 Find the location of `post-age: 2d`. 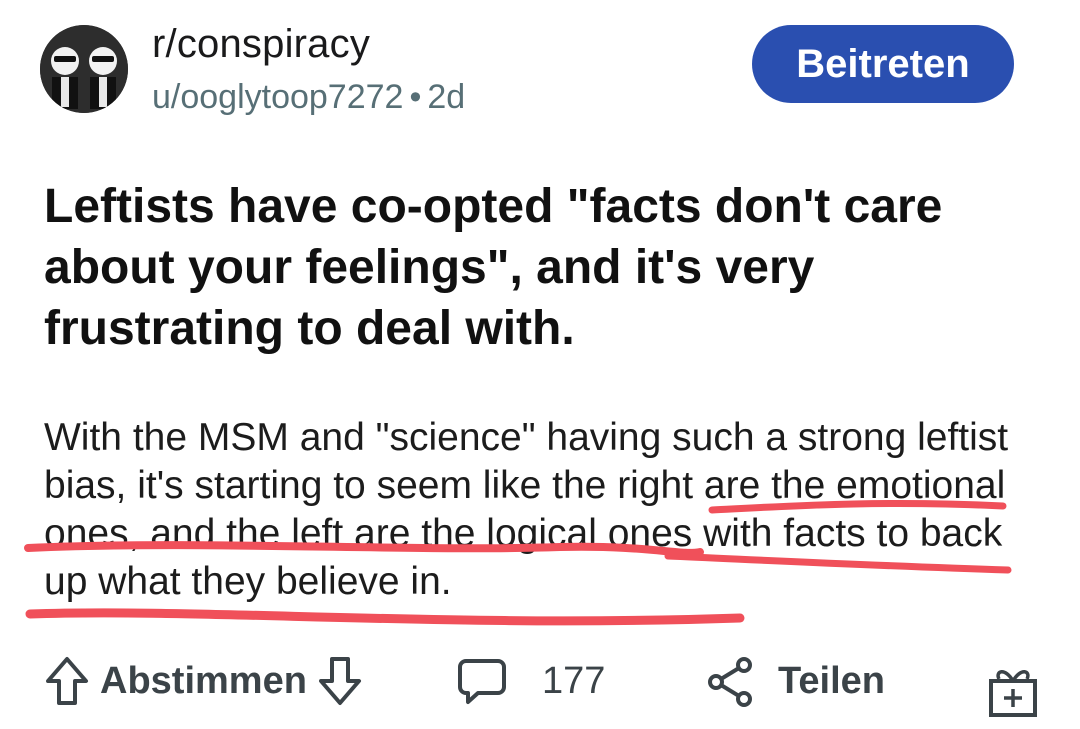

post-age: 2d is located at coordinates (446, 97).